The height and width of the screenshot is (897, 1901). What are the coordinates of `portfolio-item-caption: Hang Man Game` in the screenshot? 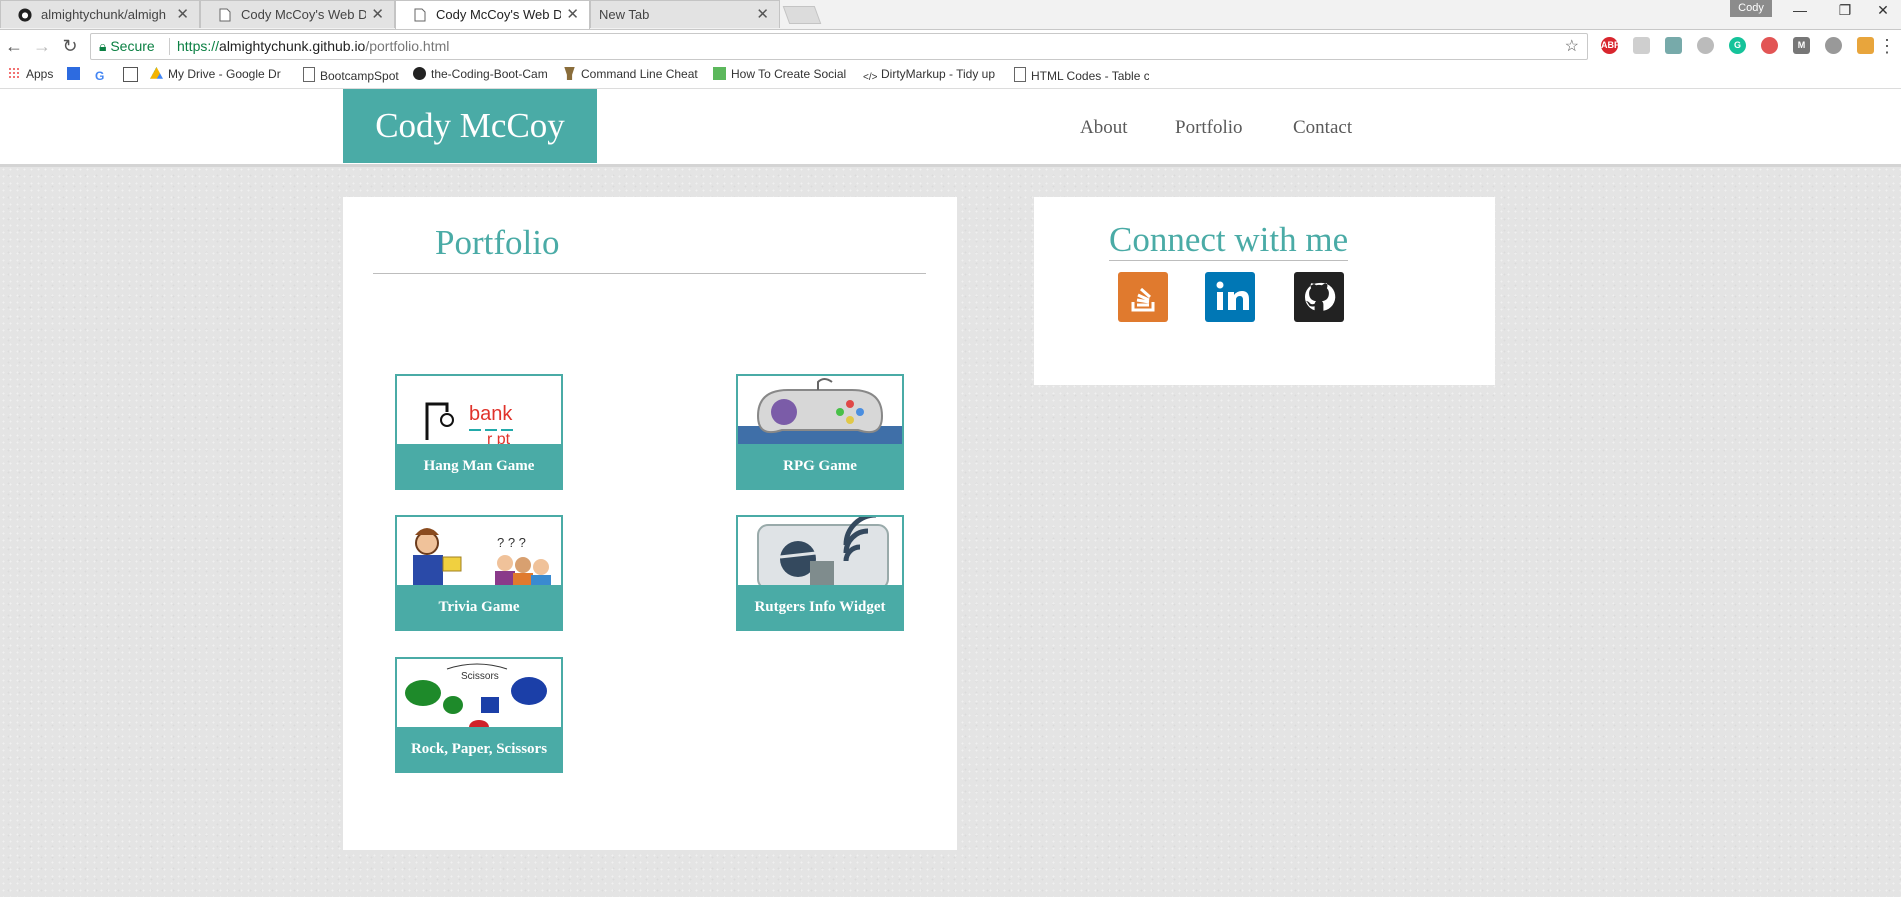 It's located at (479, 466).